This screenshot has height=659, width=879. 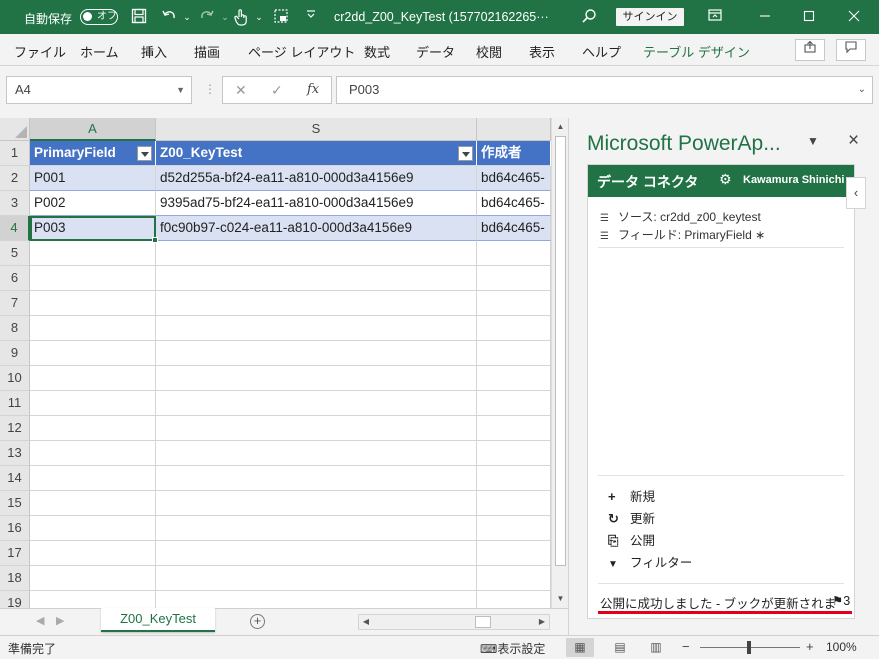 I want to click on cancel-icon: ✕, so click(x=241, y=90).